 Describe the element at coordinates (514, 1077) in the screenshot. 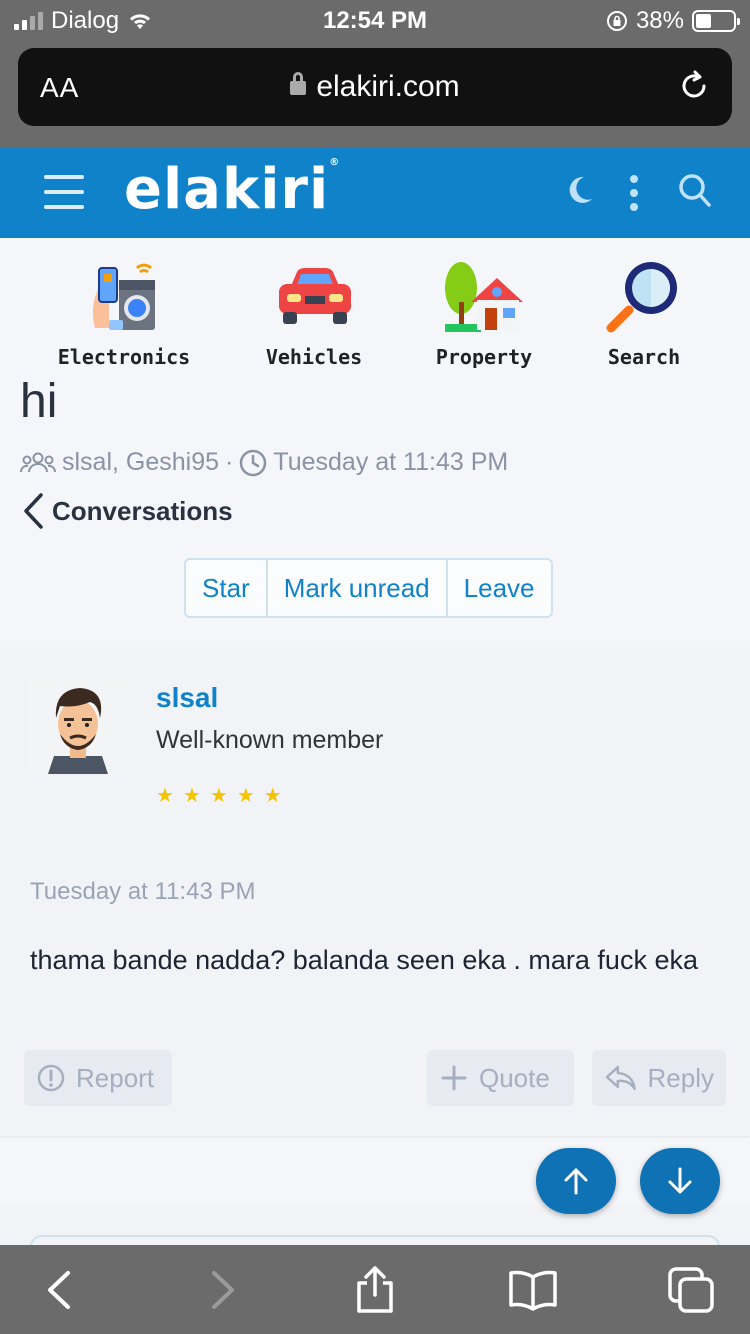

I see `quote-label: Quote` at that location.